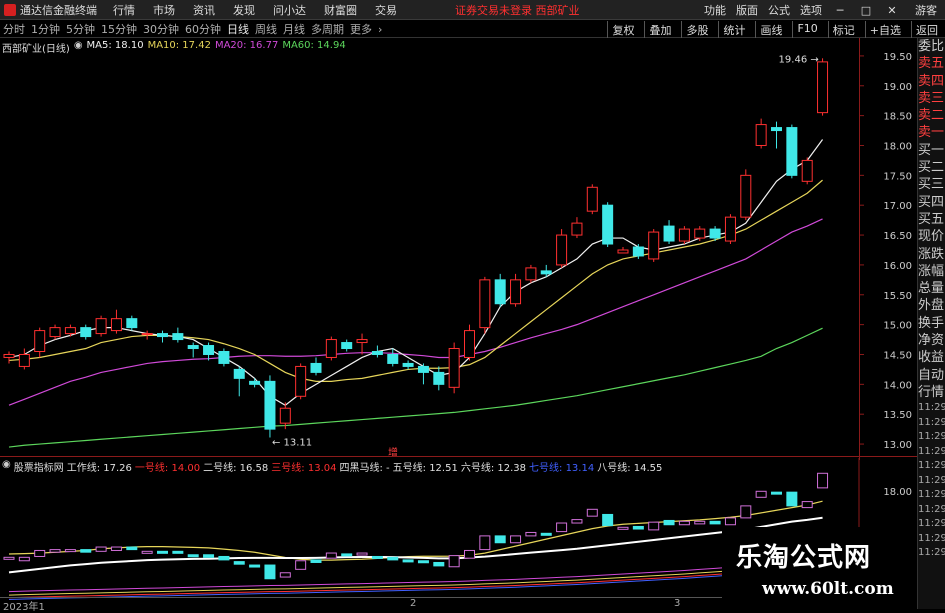  What do you see at coordinates (425, 468) in the screenshot?
I see `sub-line-label: 五号线: 12.51` at bounding box center [425, 468].